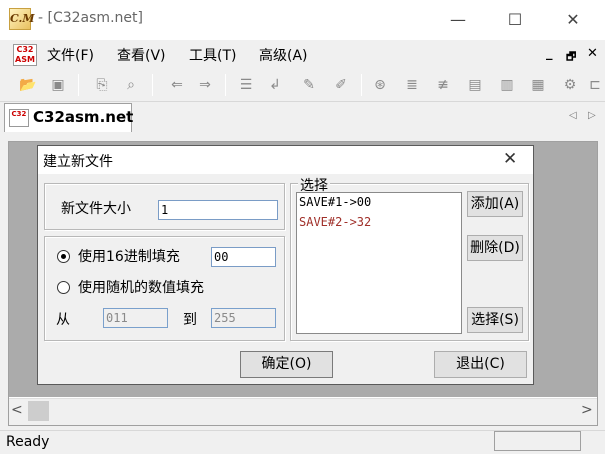  Describe the element at coordinates (335, 222) in the screenshot. I see `list-item: SAVE#2->32` at that location.